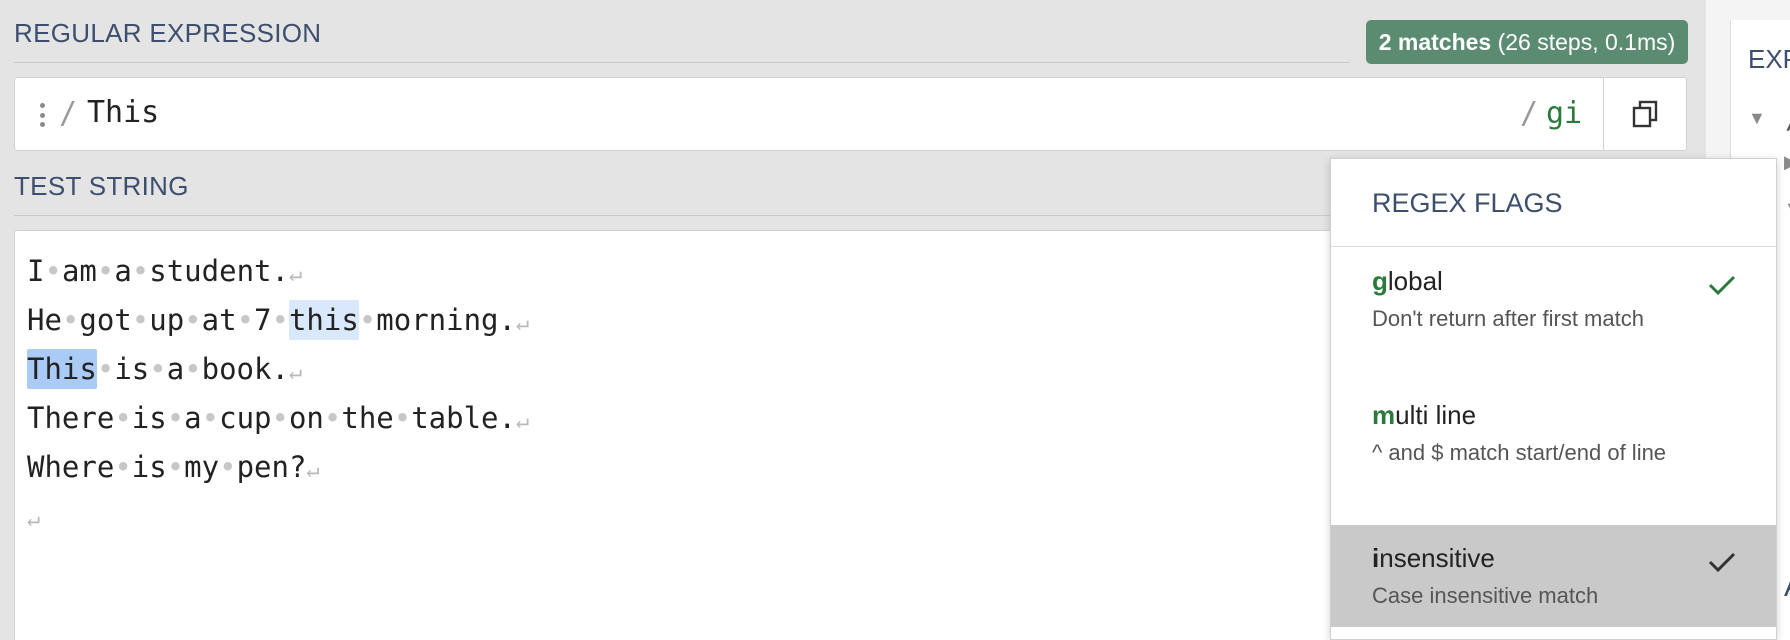 The width and height of the screenshot is (1790, 640). What do you see at coordinates (1435, 42) in the screenshot?
I see `match-count: 2 matches` at bounding box center [1435, 42].